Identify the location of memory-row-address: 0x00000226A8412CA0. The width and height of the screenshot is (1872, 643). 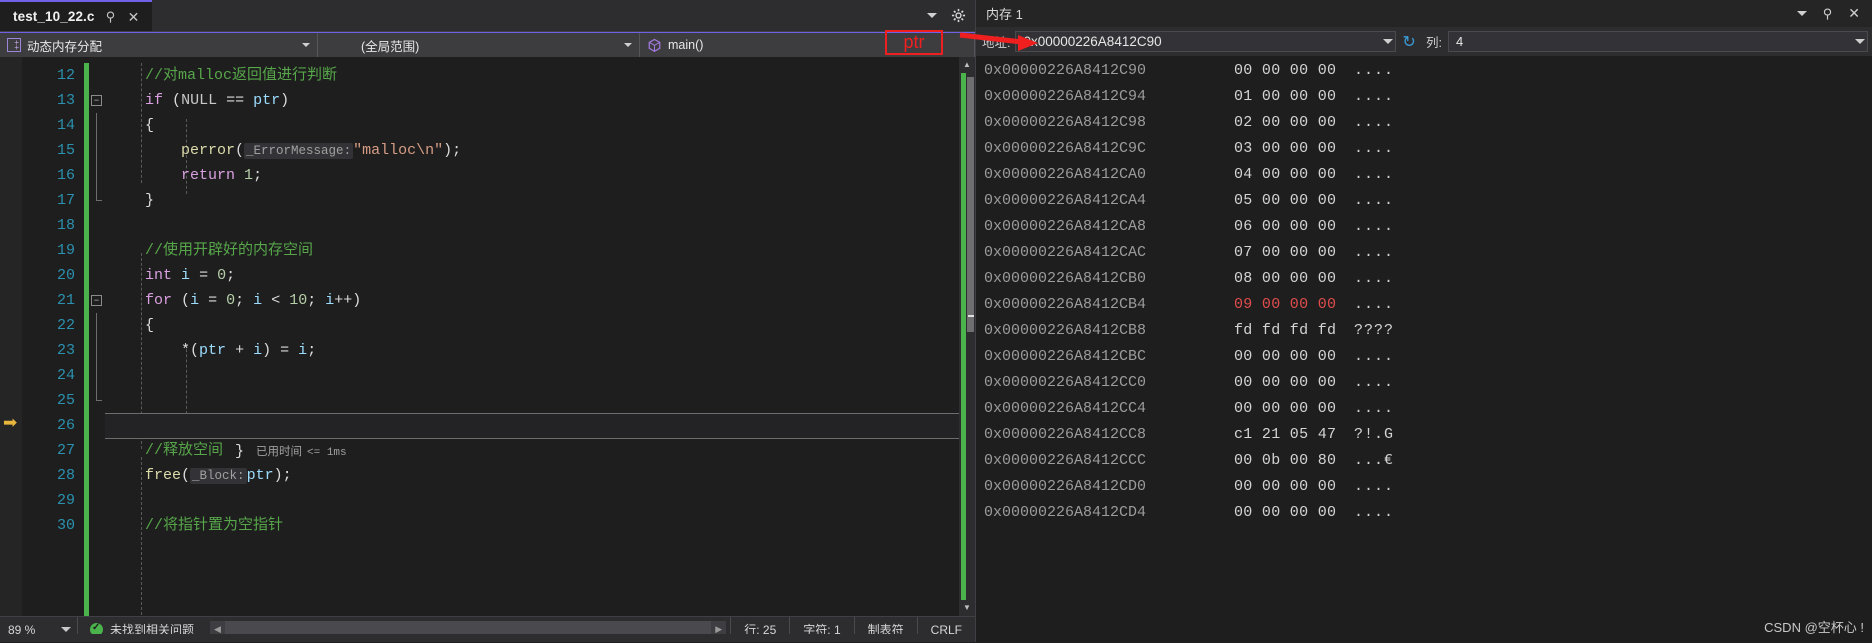
(1065, 174).